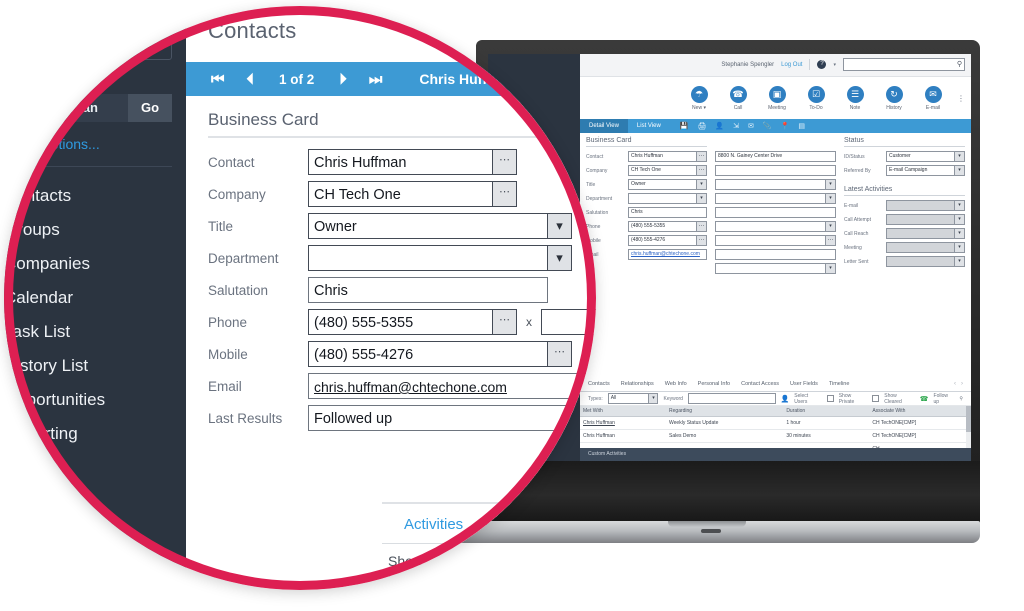  What do you see at coordinates (775, 240) in the screenshot?
I see `fax-input` at bounding box center [775, 240].